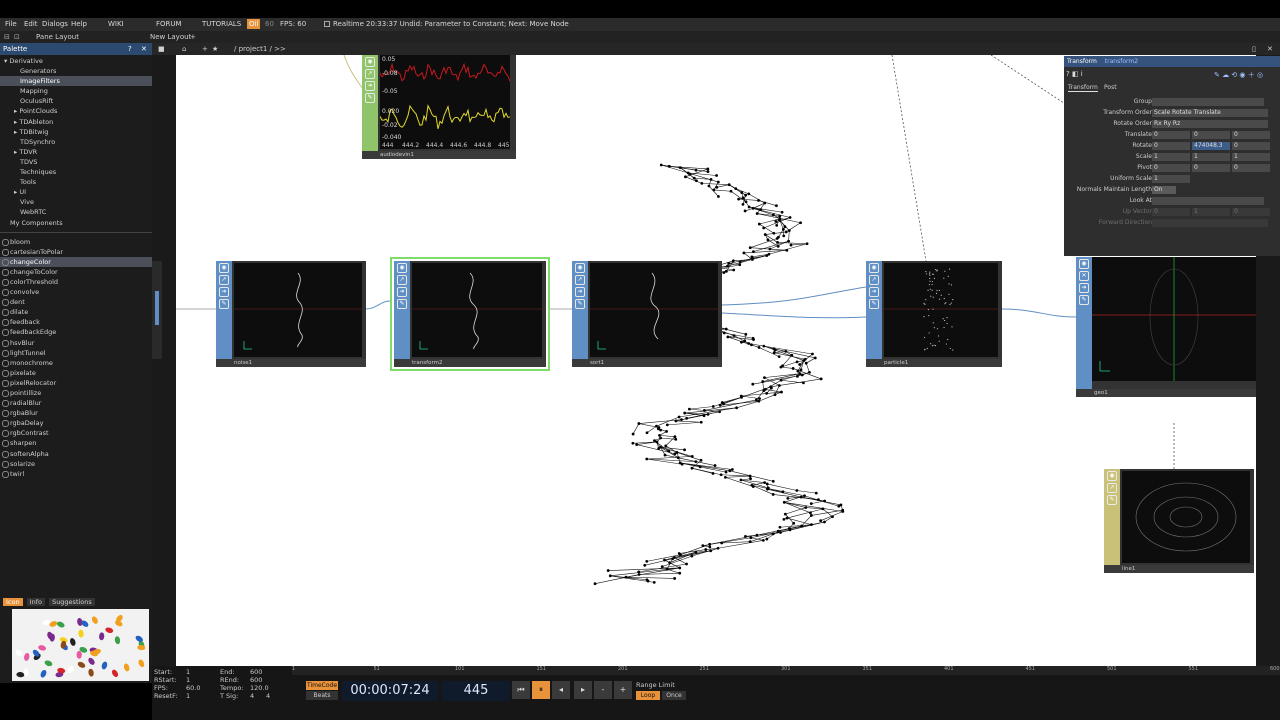 This screenshot has height=720, width=1280. I want to click on stop-icon: ■, so click(161, 49).